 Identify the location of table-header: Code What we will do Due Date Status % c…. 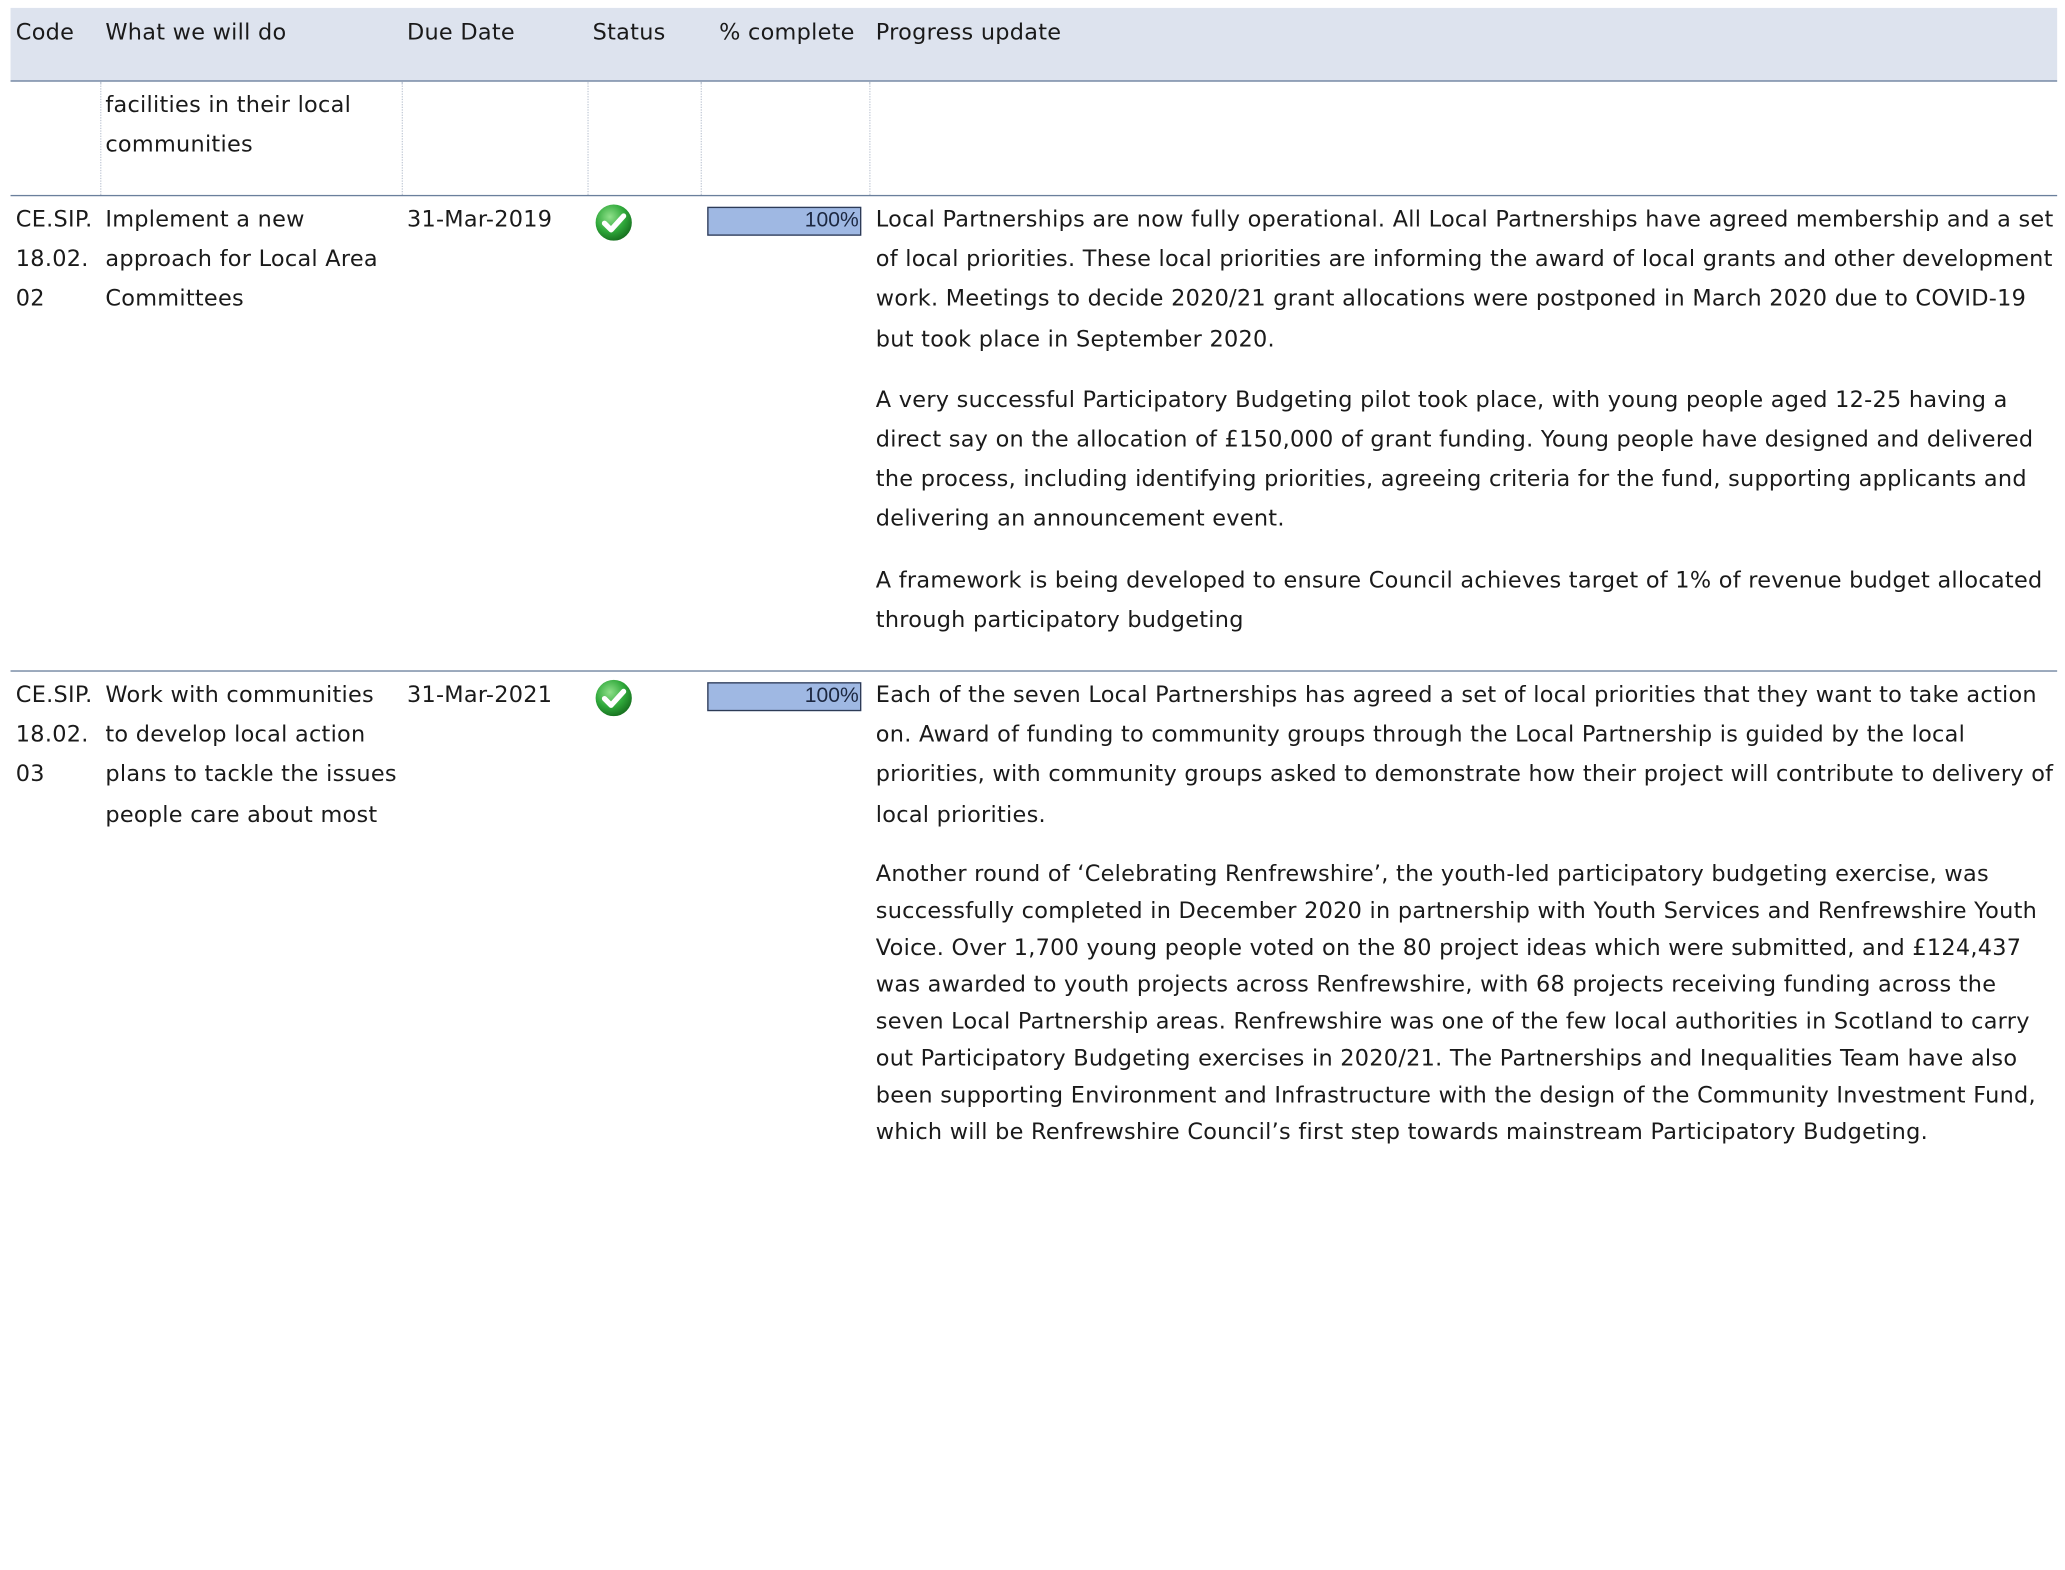
(1034, 44).